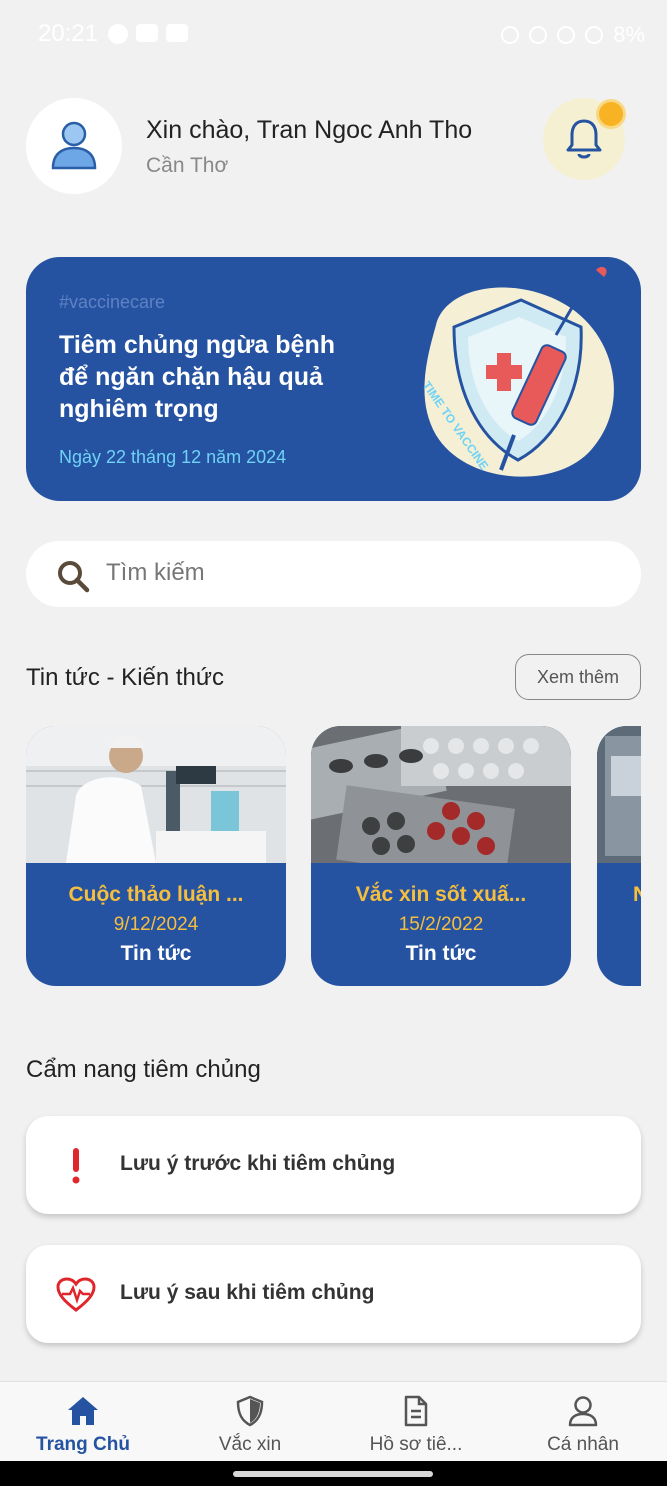  I want to click on nav-label: Trang Chủ, so click(83, 1444).